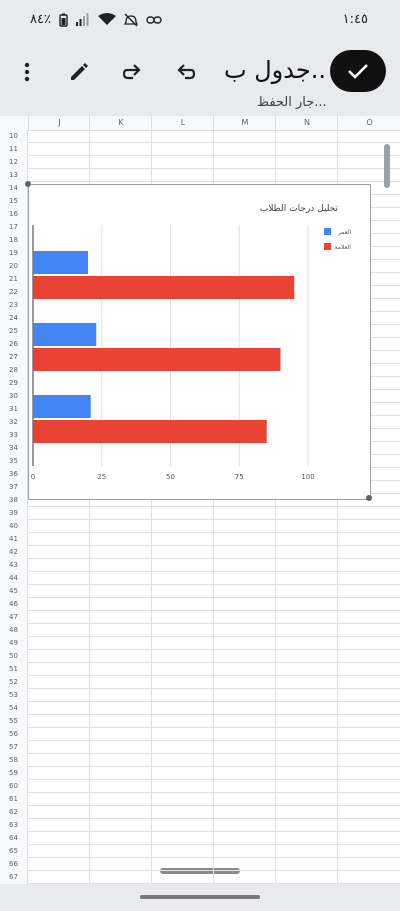  I want to click on row-header: 28, so click(14, 370).